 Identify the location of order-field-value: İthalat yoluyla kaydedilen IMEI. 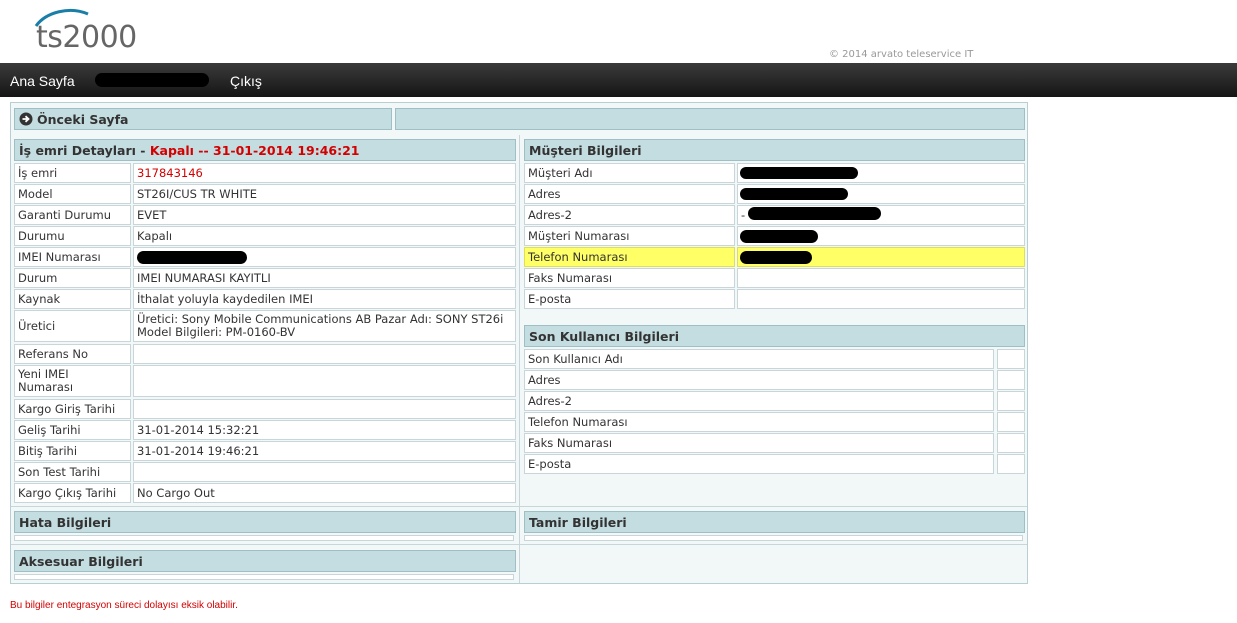
(324, 299).